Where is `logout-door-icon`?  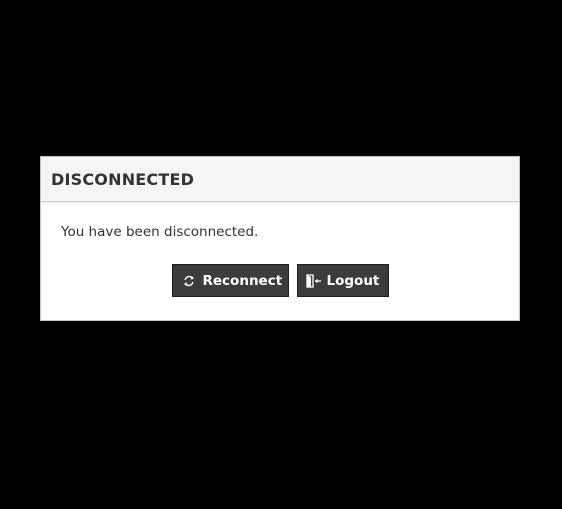 logout-door-icon is located at coordinates (314, 280).